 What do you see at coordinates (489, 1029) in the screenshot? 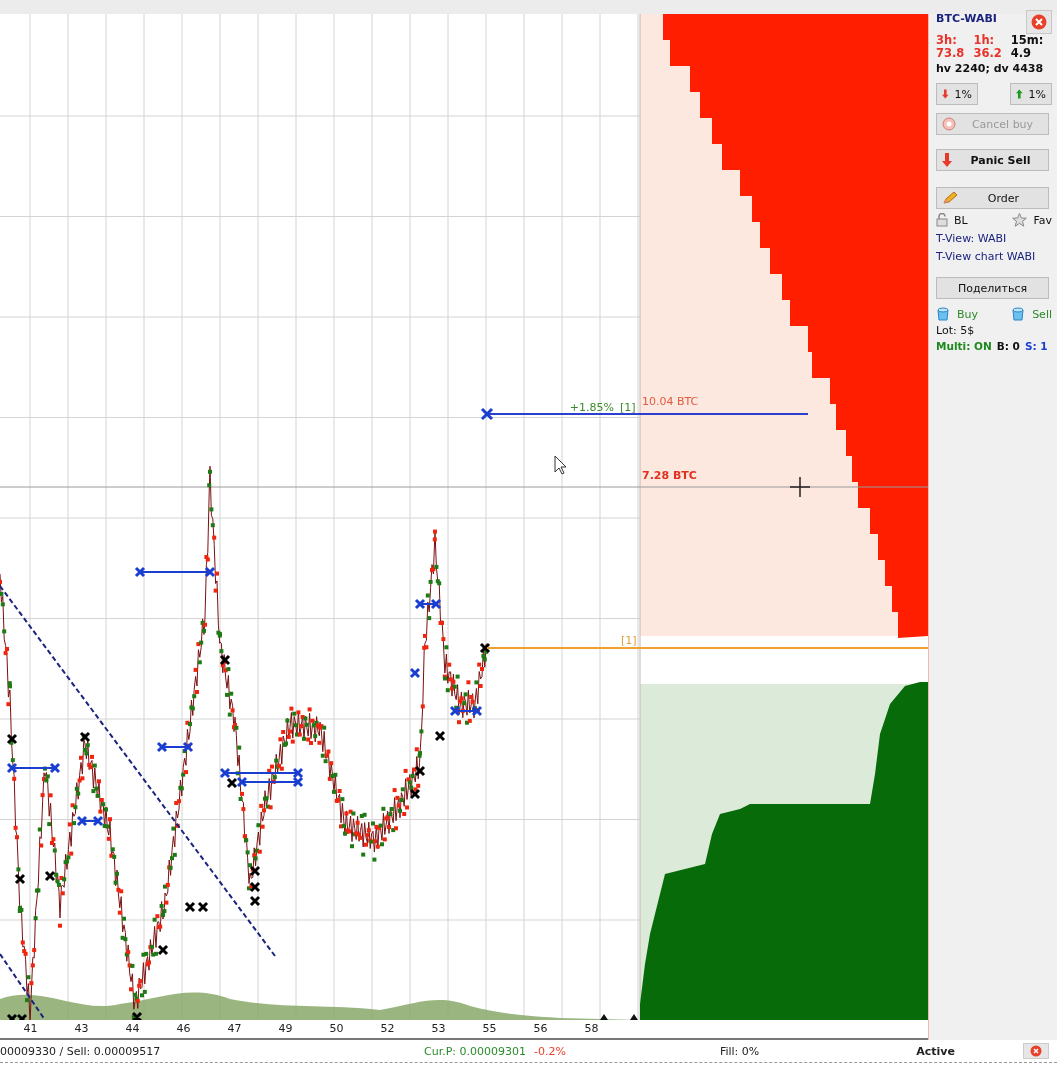
I see `axis-label: 55` at bounding box center [489, 1029].